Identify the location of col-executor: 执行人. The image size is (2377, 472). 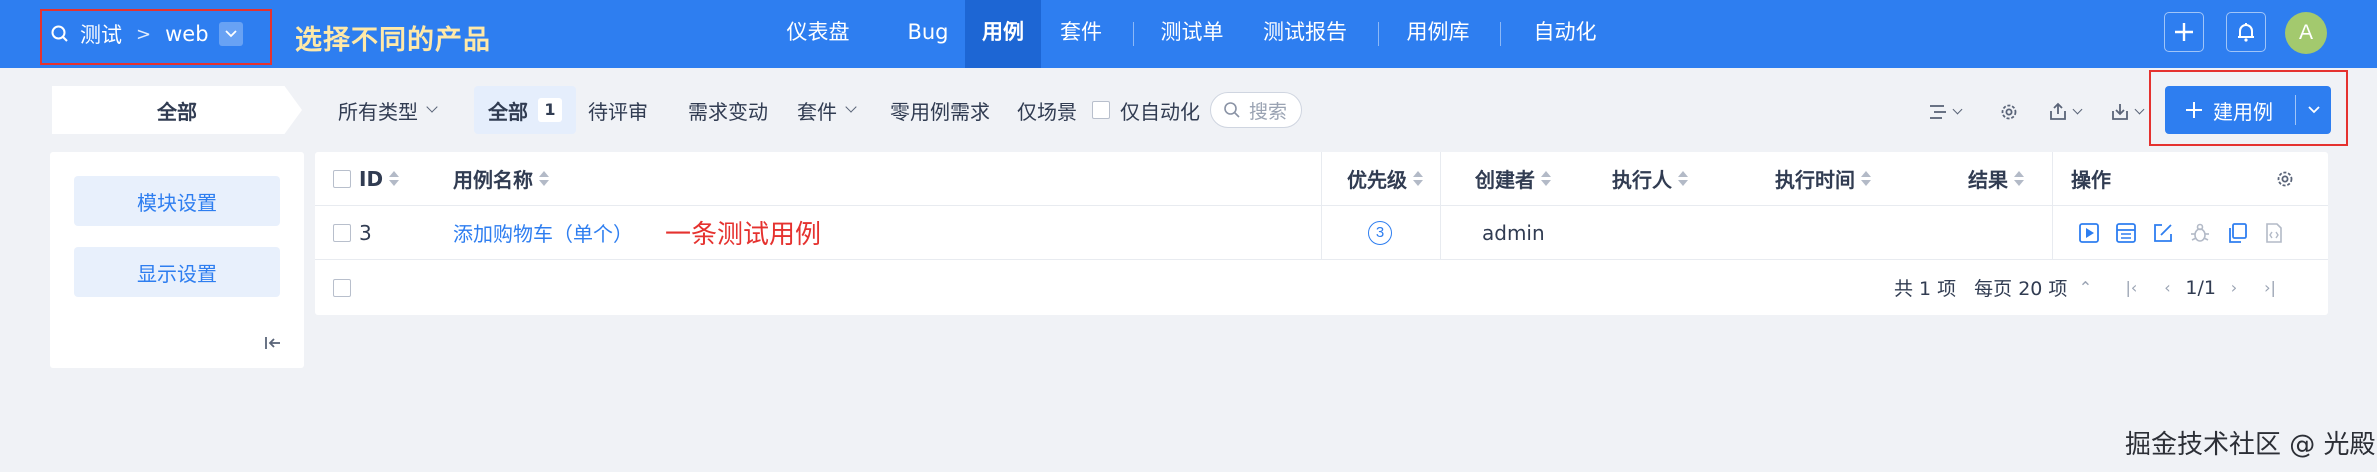
(1650, 178).